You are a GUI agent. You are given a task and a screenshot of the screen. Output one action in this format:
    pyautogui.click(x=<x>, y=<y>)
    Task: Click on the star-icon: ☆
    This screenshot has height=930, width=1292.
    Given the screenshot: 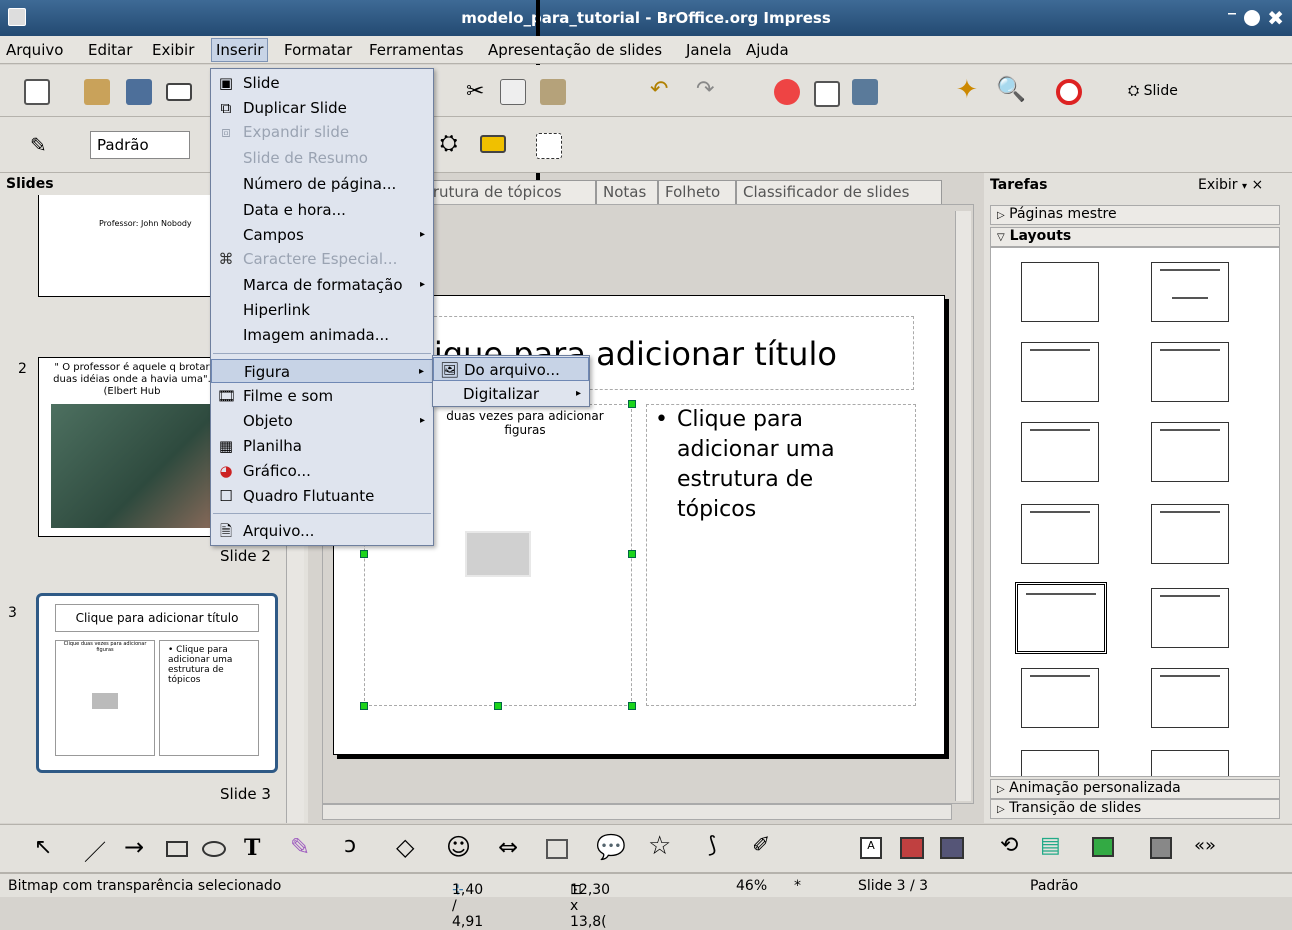 What is the action you would take?
    pyautogui.click(x=659, y=846)
    